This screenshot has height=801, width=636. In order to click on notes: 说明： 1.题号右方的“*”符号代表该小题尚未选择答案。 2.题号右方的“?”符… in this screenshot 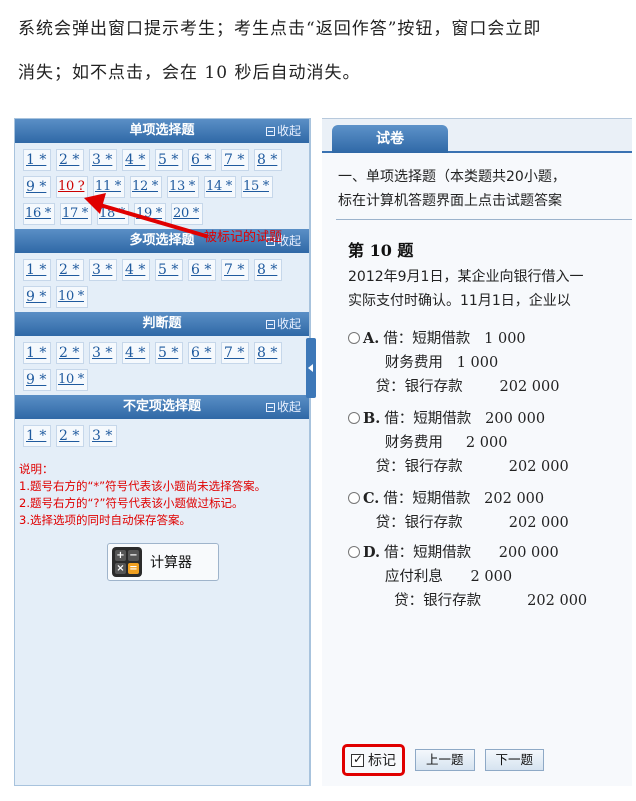, I will do `click(162, 490)`.